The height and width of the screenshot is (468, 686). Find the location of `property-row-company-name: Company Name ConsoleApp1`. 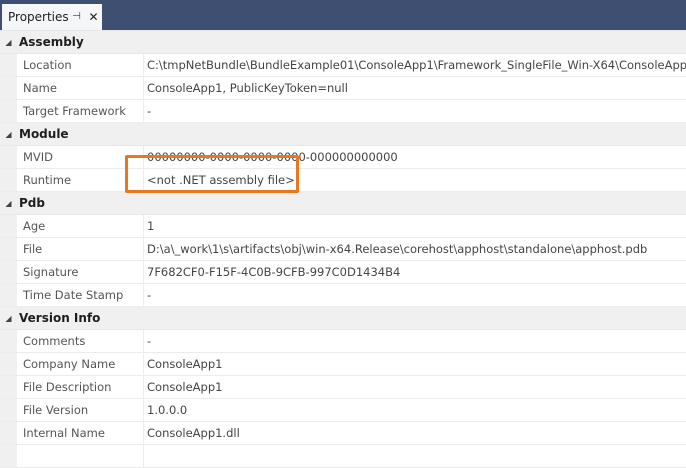

property-row-company-name: Company Name ConsoleApp1 is located at coordinates (343, 364).